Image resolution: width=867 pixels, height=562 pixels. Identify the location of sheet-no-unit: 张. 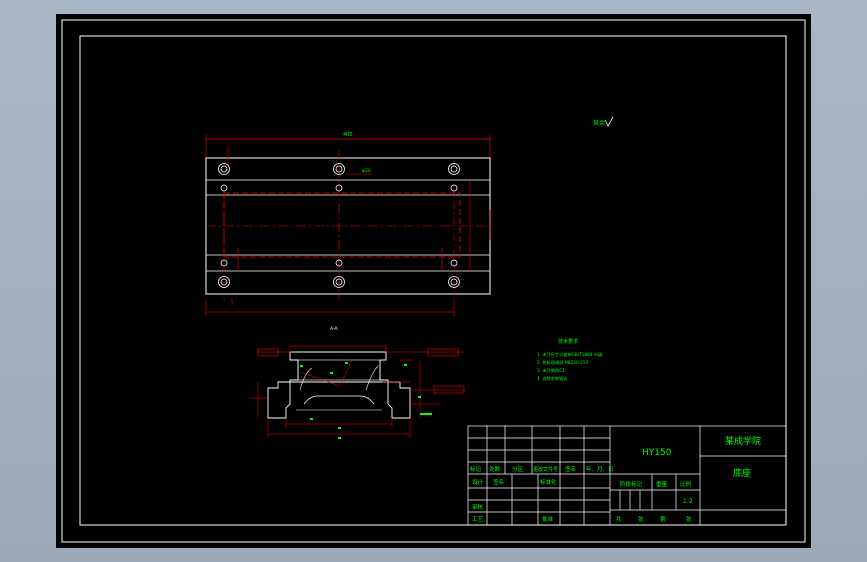
(689, 519).